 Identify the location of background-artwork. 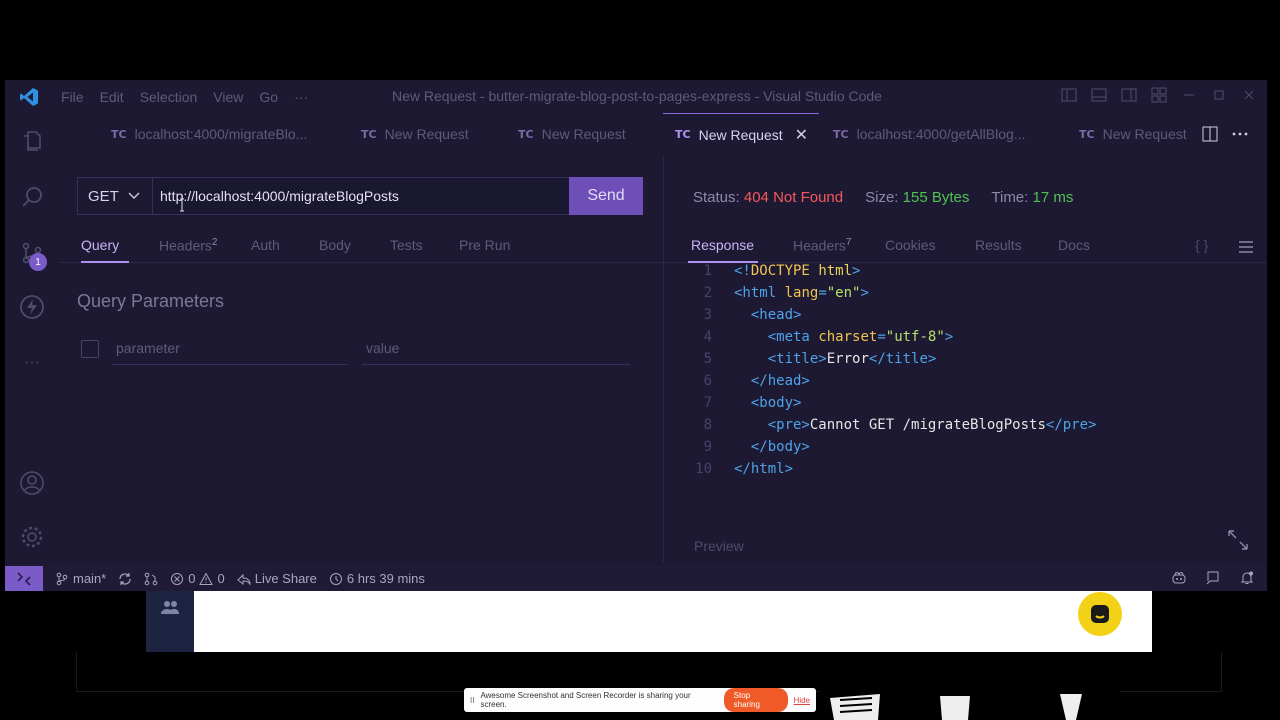
(970, 705).